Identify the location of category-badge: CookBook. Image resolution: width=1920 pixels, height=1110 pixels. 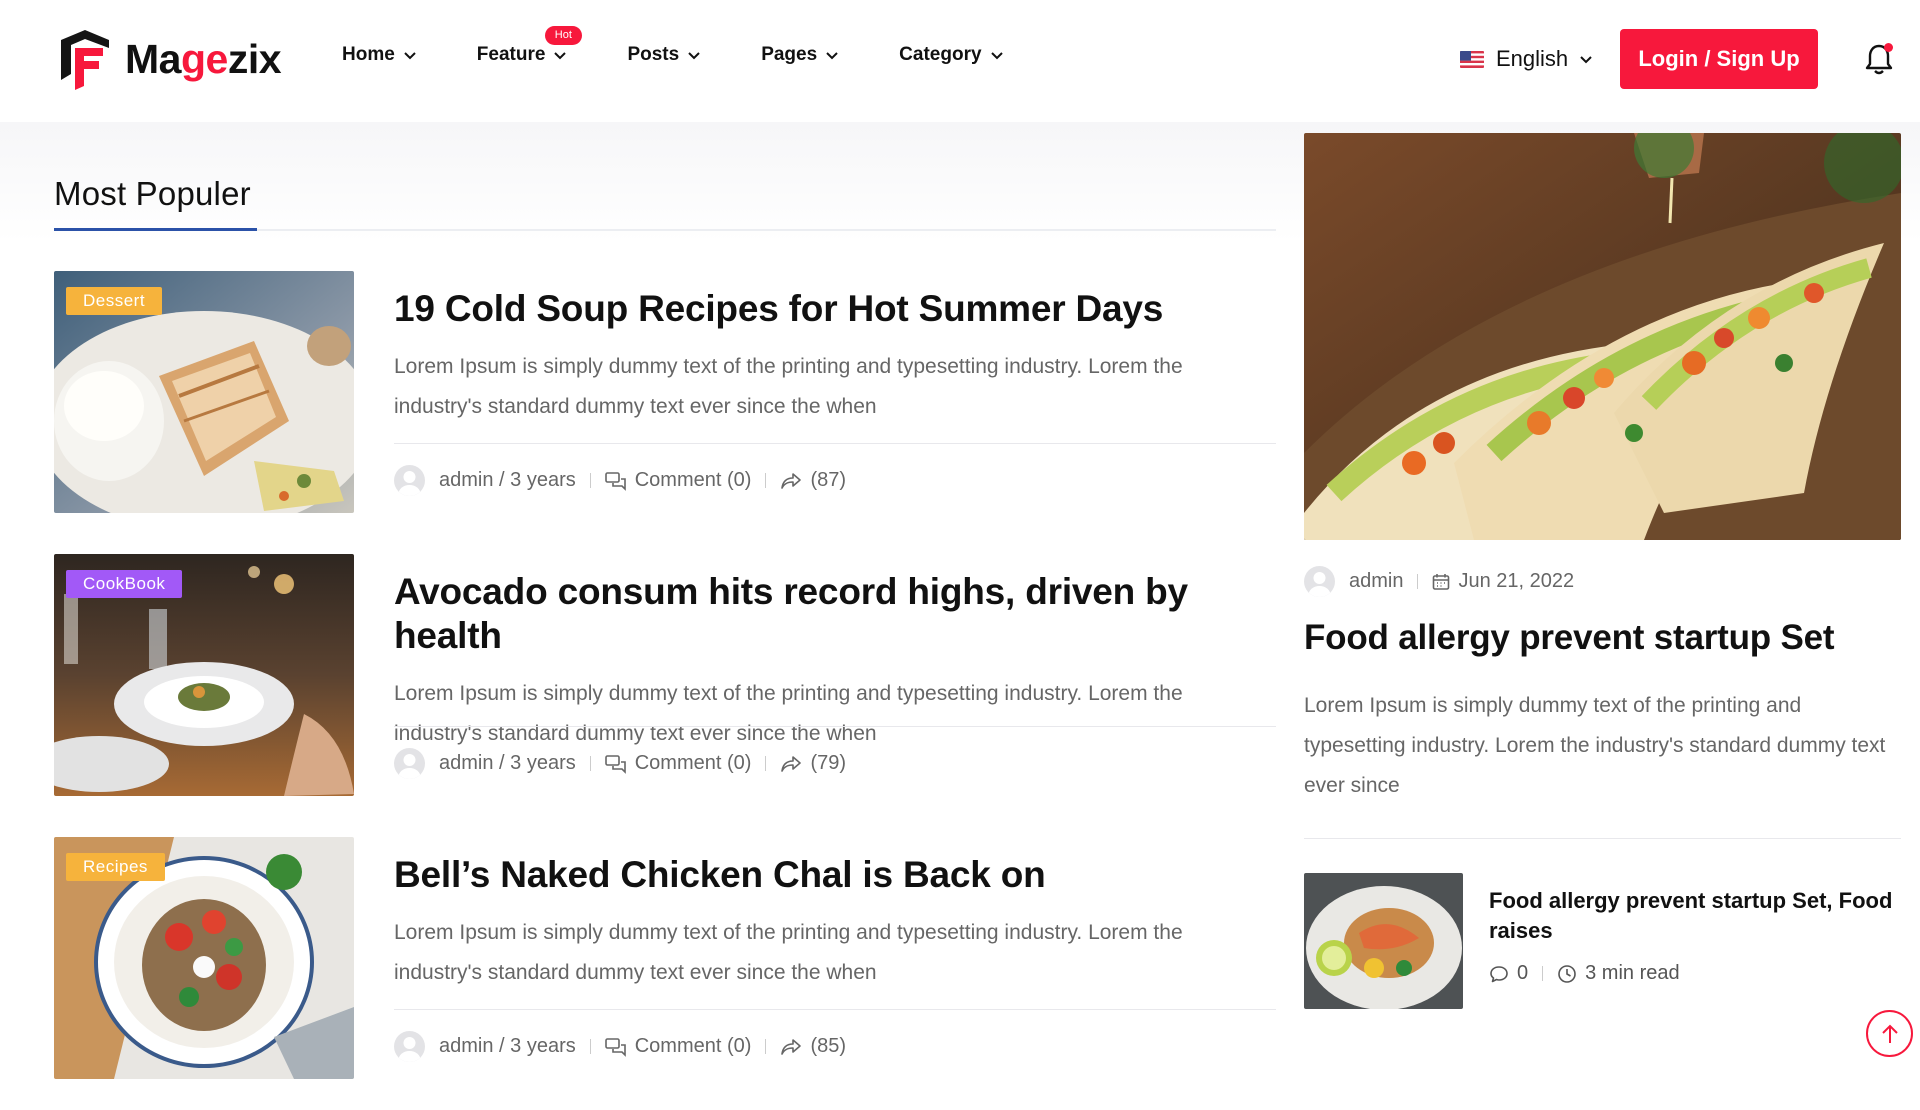
(124, 584).